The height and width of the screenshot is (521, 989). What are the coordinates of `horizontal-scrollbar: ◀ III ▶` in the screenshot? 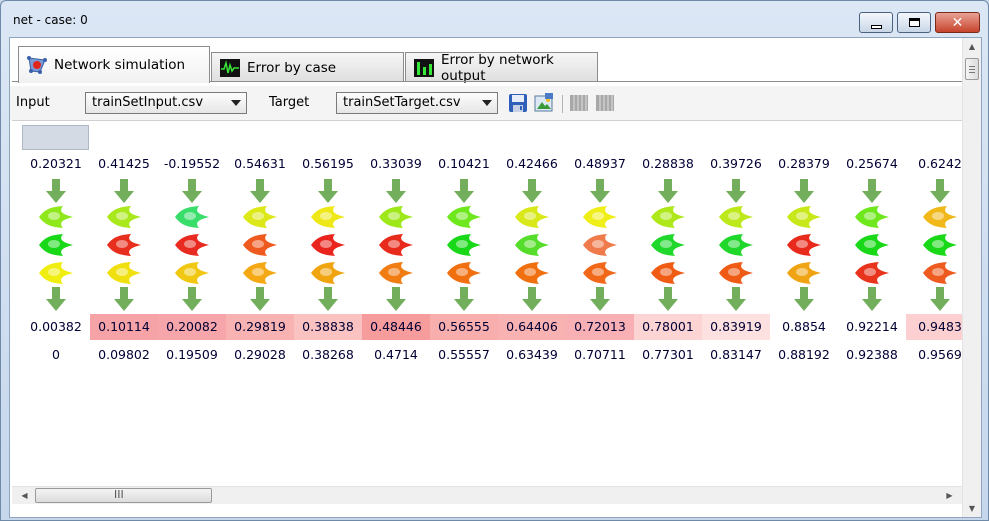 It's located at (487, 495).